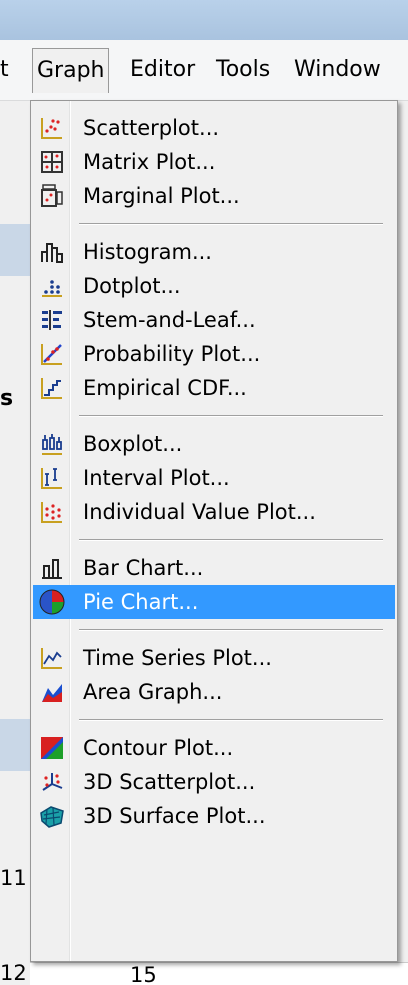 The image size is (408, 985). Describe the element at coordinates (52, 816) in the screenshot. I see `3d-surface-plot-icon` at that location.